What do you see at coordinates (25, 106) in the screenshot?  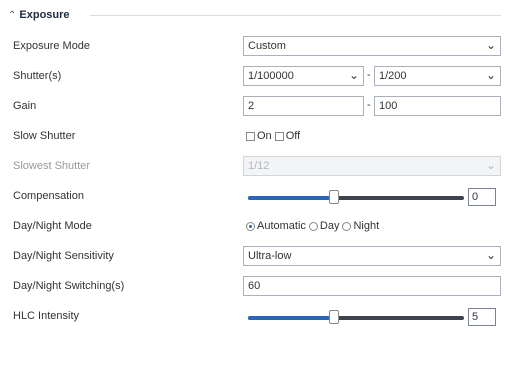 I see `gain-label: Gain` at bounding box center [25, 106].